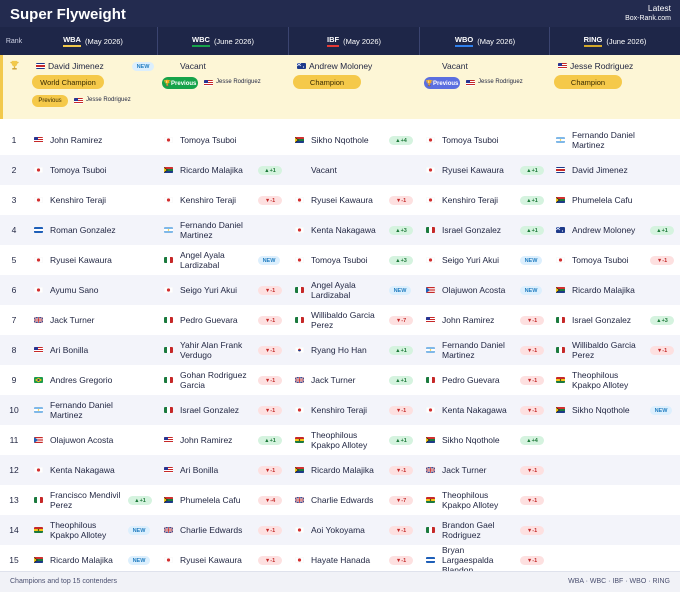 The width and height of the screenshot is (680, 592). What do you see at coordinates (600, 170) in the screenshot?
I see `boxer-name: David Jimenez` at bounding box center [600, 170].